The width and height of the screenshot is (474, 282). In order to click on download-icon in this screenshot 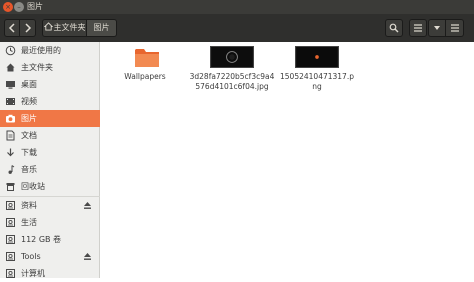, I will do `click(10, 152)`.